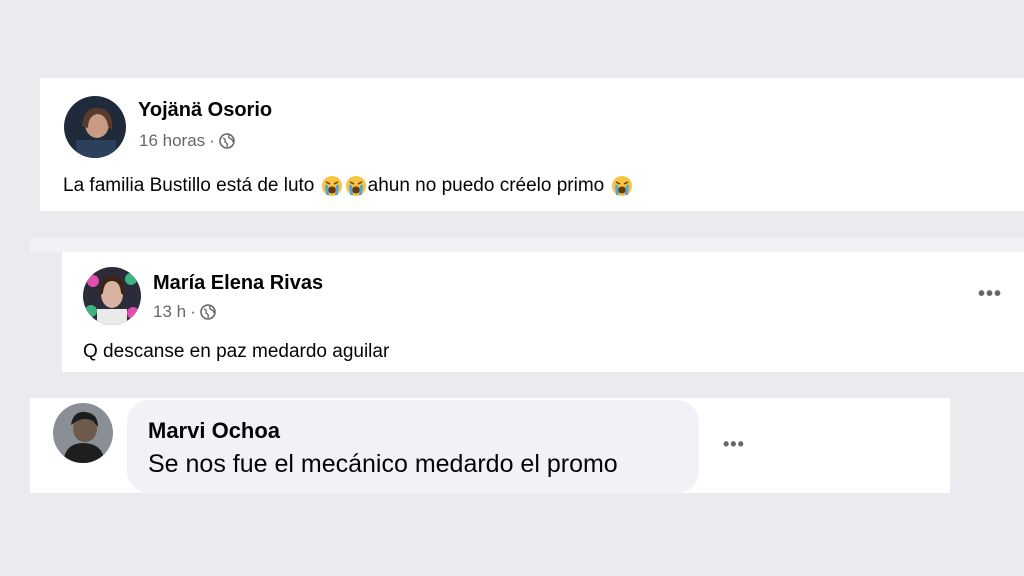 The height and width of the screenshot is (576, 1024). I want to click on post-timestamp: 16 horas, so click(172, 141).